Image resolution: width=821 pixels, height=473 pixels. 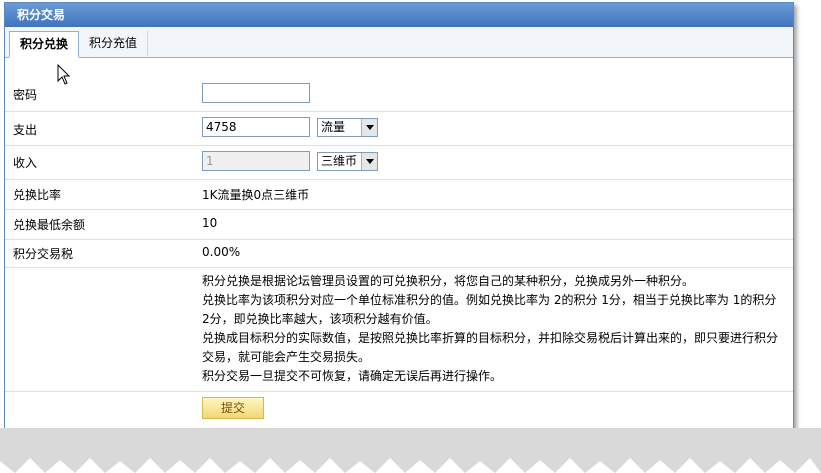 I want to click on pay-unit-value: 流量, so click(x=333, y=127).